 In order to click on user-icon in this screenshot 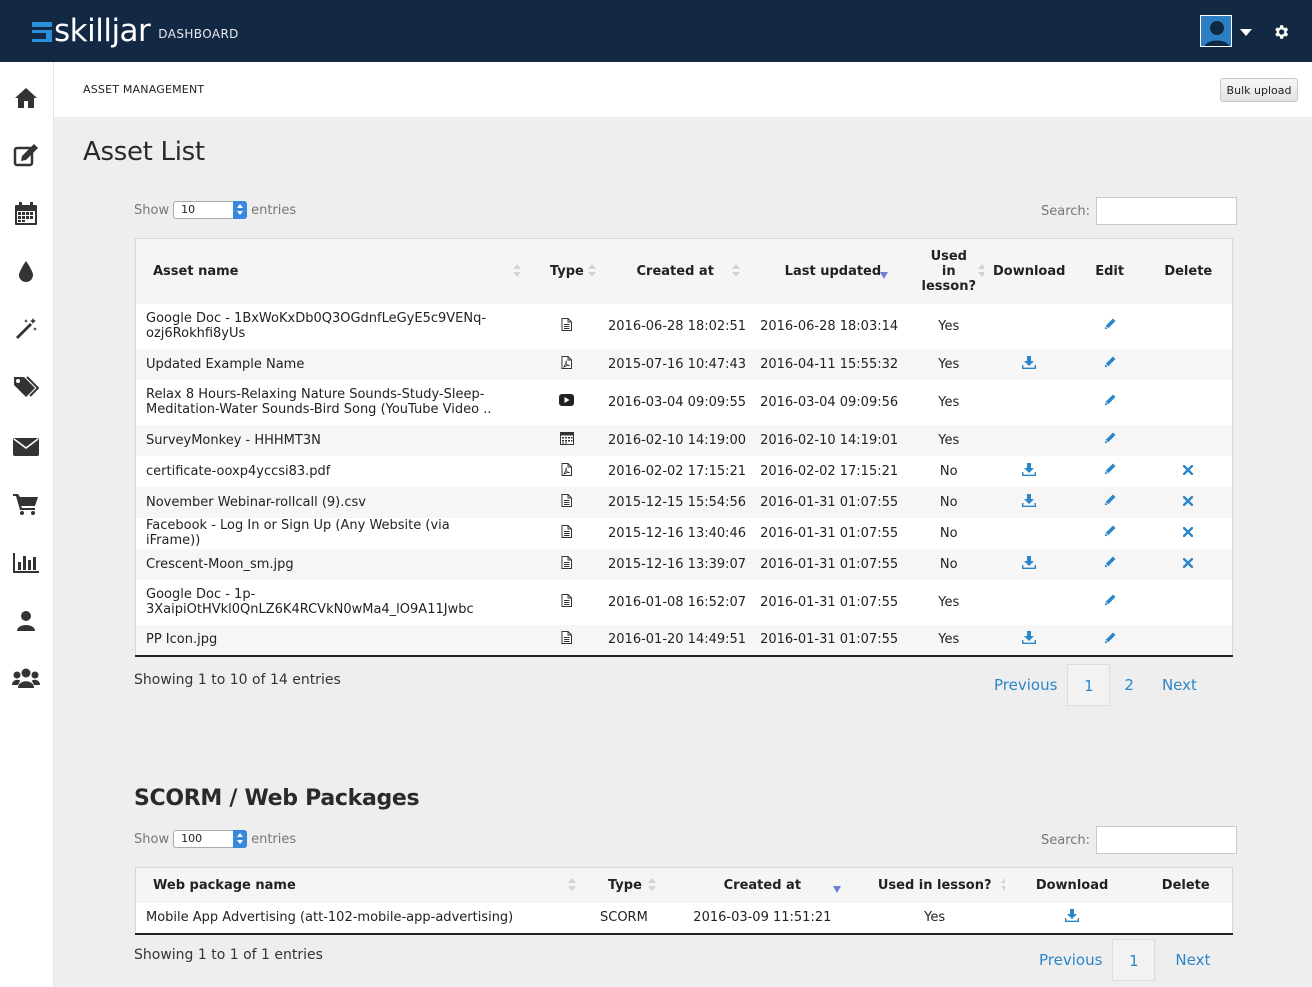, I will do `click(26, 621)`.